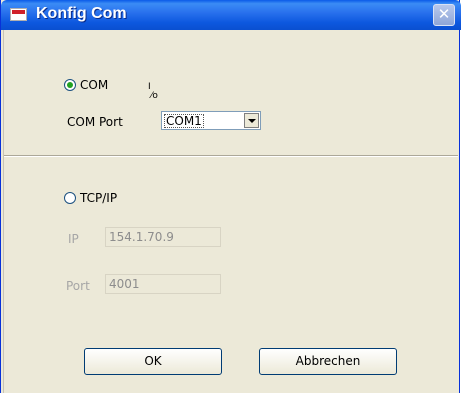 Image resolution: width=462 pixels, height=393 pixels. I want to click on tcp-radio-button, so click(70, 198).